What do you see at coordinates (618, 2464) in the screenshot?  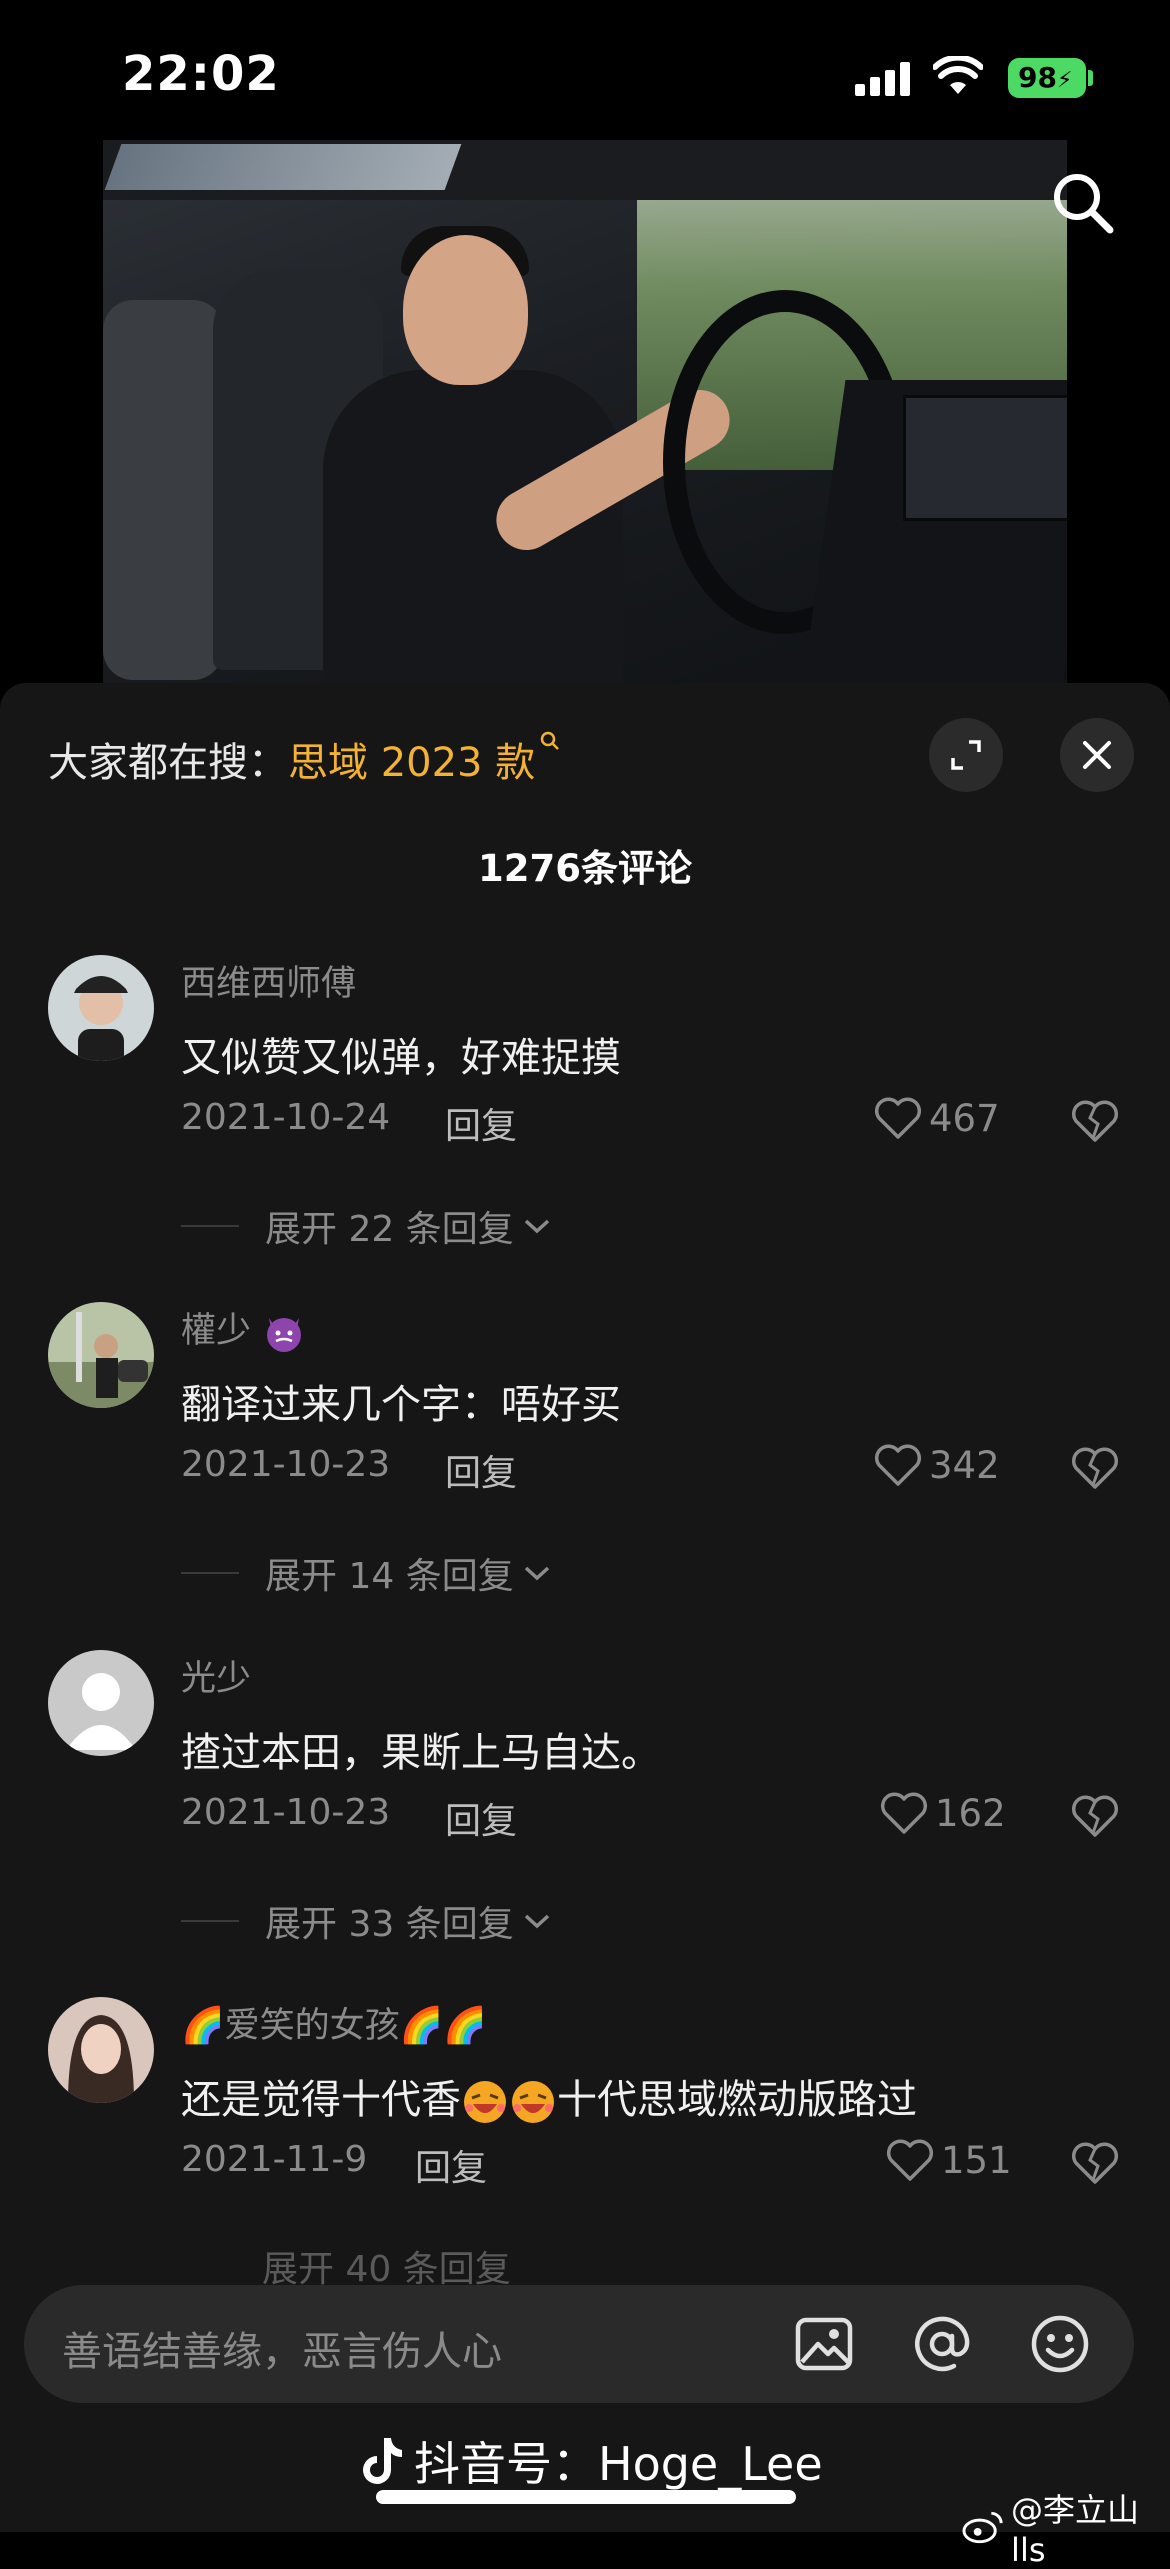 I see `douyin-id: 抖音号：Hoge_Lee` at bounding box center [618, 2464].